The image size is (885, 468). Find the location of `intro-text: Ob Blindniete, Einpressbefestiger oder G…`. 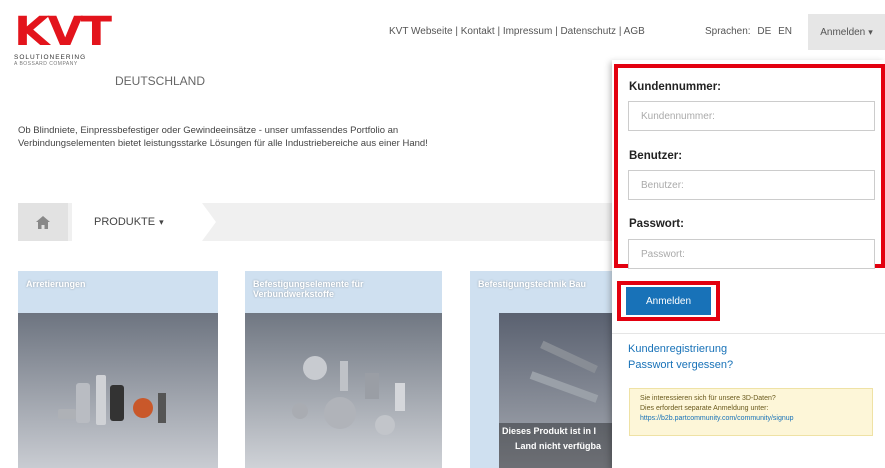

intro-text: Ob Blindniete, Einpressbefestiger oder G… is located at coordinates (278, 137).